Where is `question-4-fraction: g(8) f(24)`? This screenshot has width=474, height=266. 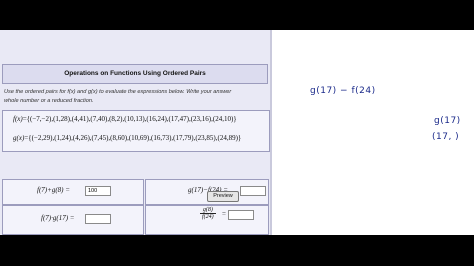 question-4-fraction: g(8) f(24) is located at coordinates (208, 213).